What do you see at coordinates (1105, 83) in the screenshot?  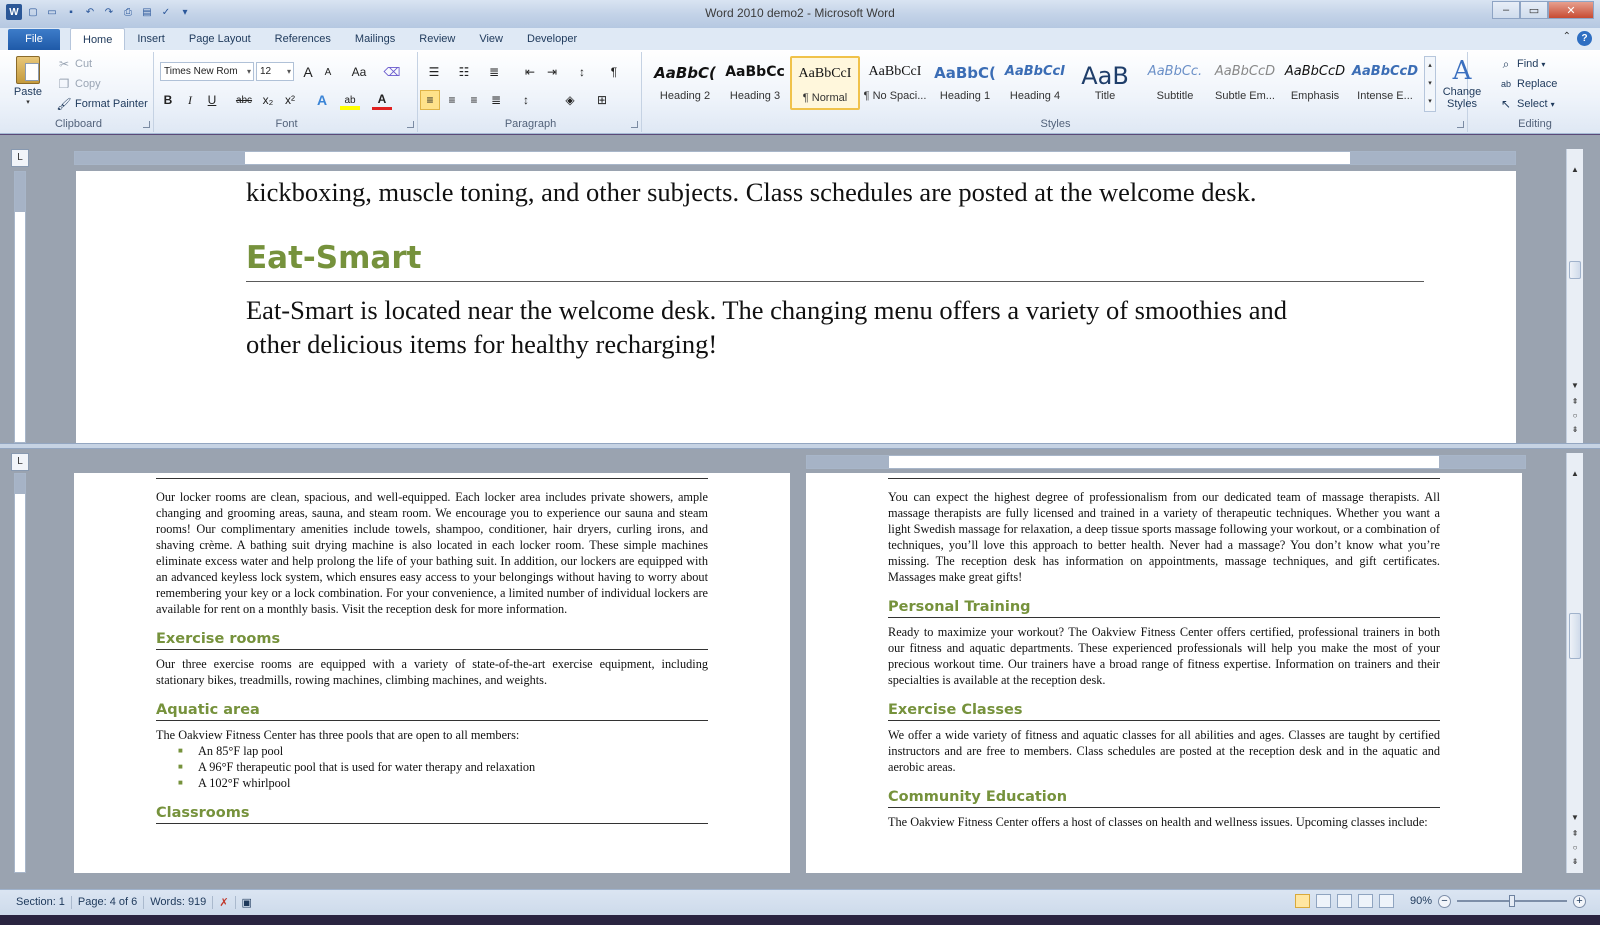 I see `style-title: AaB Title` at bounding box center [1105, 83].